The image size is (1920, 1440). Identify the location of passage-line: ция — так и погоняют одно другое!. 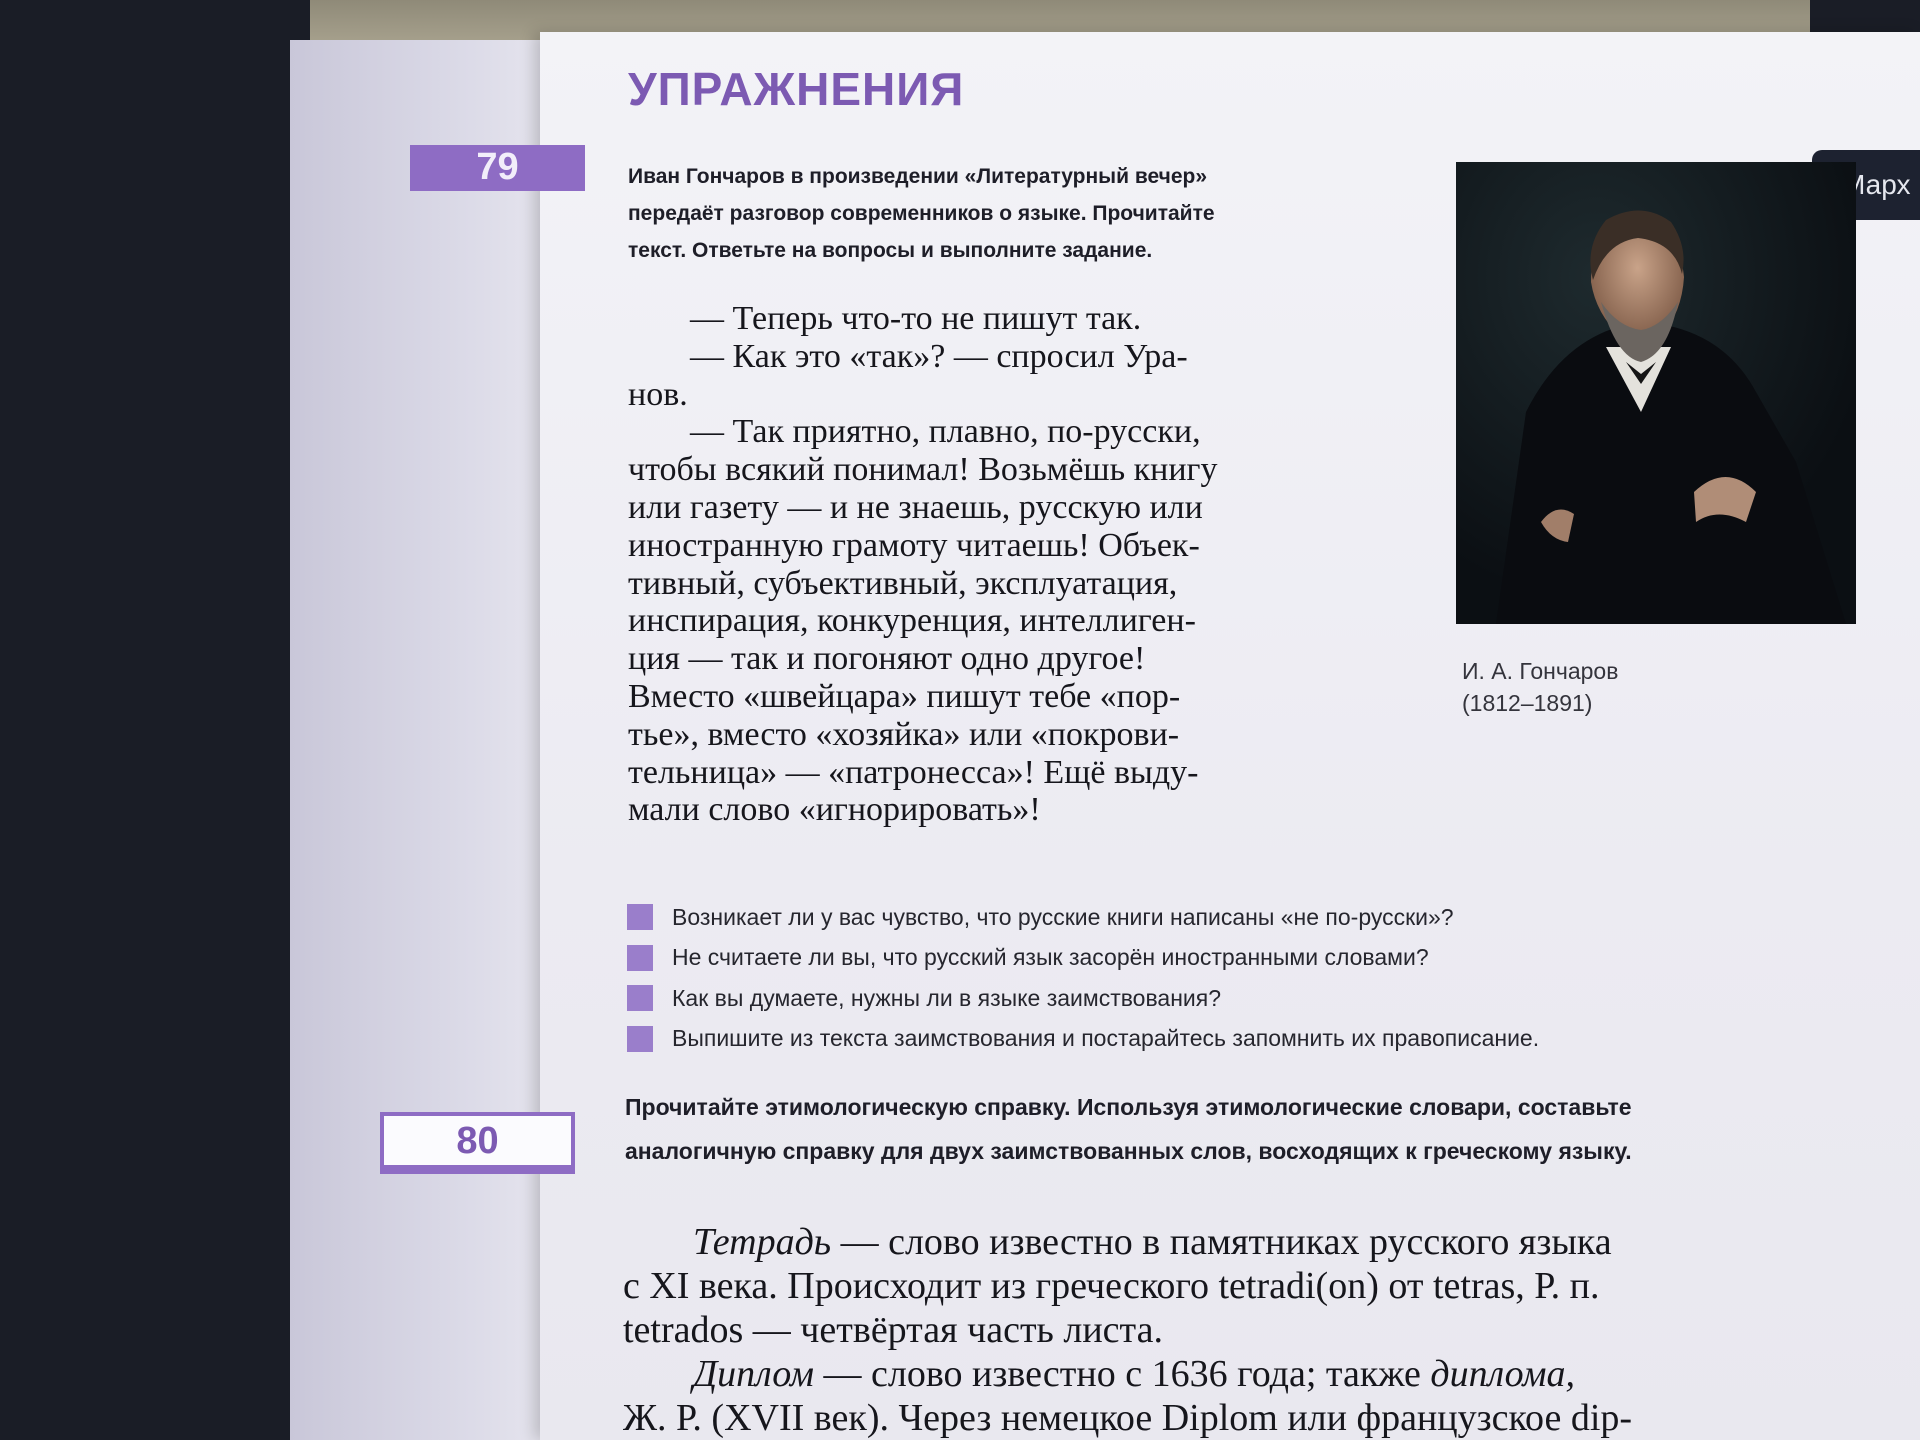
(887, 659).